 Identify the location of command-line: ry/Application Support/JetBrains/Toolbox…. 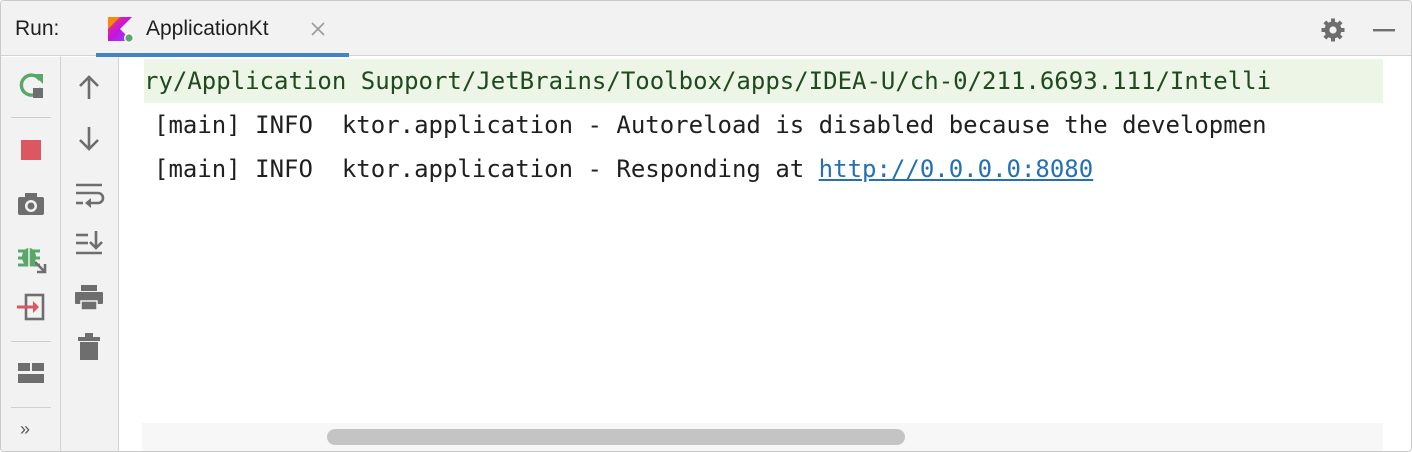
(763, 81).